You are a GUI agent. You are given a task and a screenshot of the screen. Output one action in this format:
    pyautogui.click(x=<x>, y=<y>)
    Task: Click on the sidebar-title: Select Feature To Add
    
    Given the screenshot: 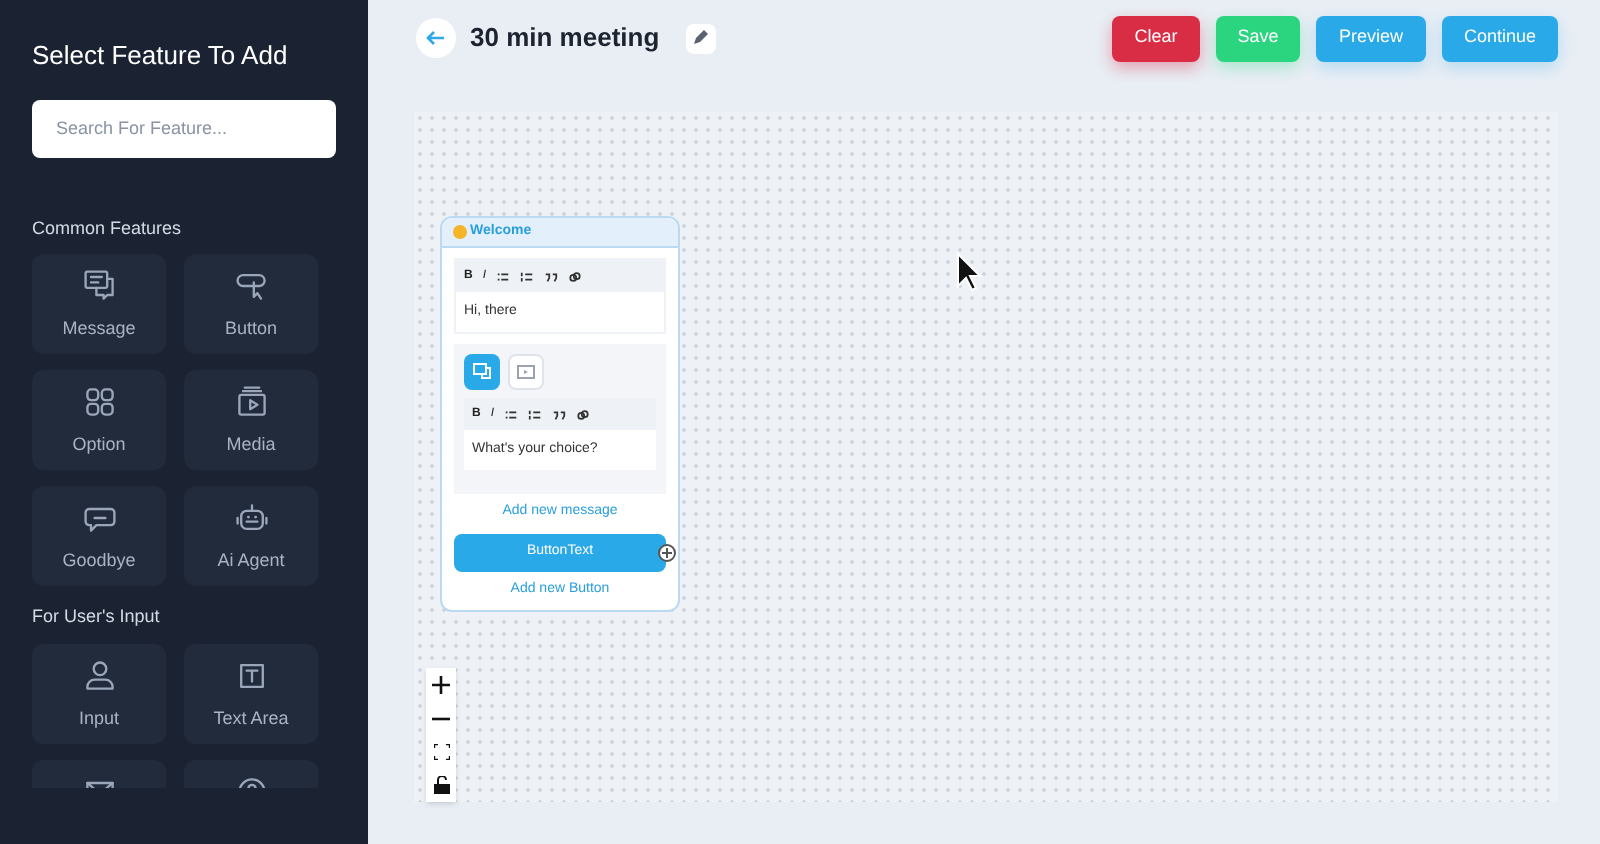 What is the action you would take?
    pyautogui.click(x=161, y=56)
    